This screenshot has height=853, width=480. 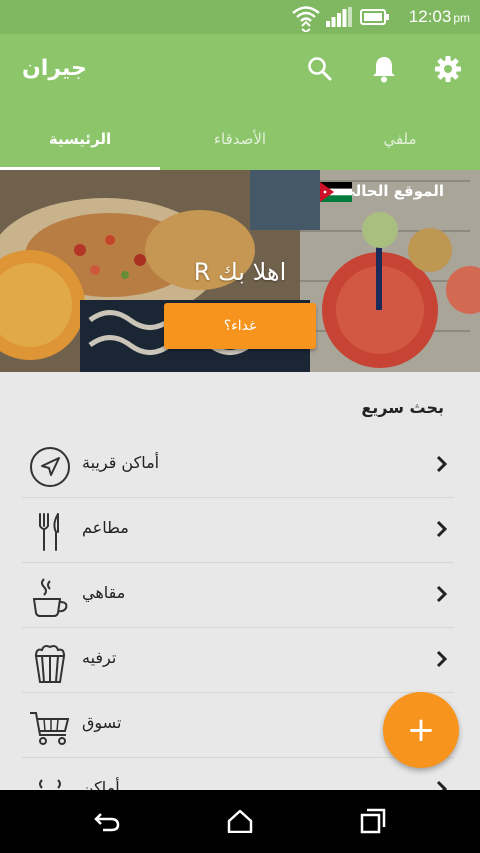 I want to click on list-item-cafes: مقاهي, so click(x=238, y=595).